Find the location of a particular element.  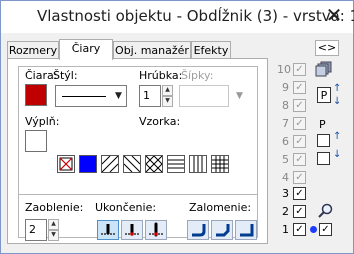

line-color-swatch is located at coordinates (36, 95).